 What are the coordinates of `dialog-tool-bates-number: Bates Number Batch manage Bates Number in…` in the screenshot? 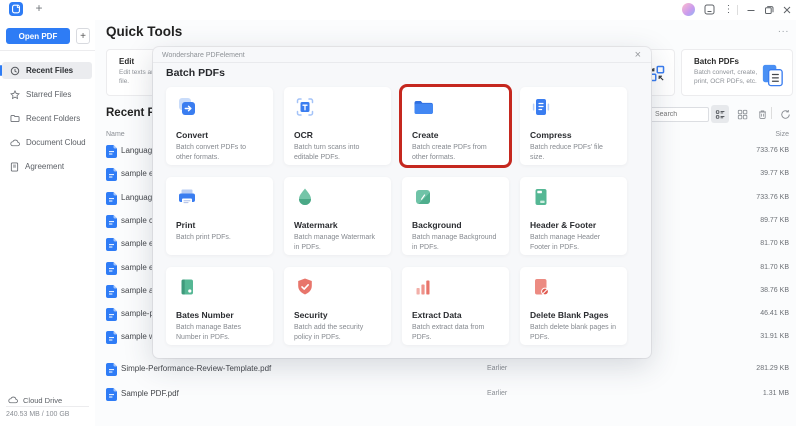 It's located at (219, 306).